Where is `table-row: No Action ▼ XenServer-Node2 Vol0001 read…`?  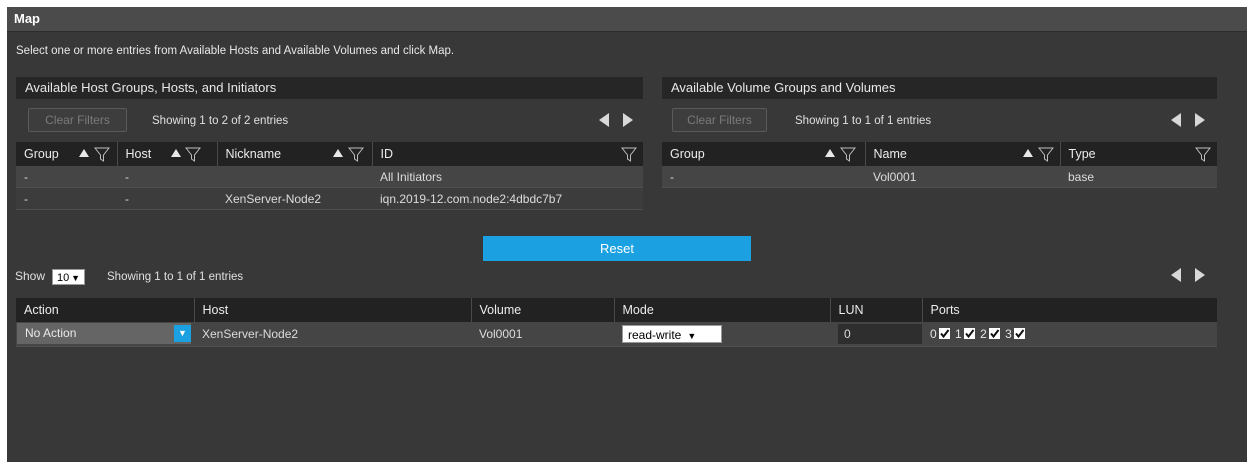
table-row: No Action ▼ XenServer-Node2 Vol0001 read… is located at coordinates (616, 334).